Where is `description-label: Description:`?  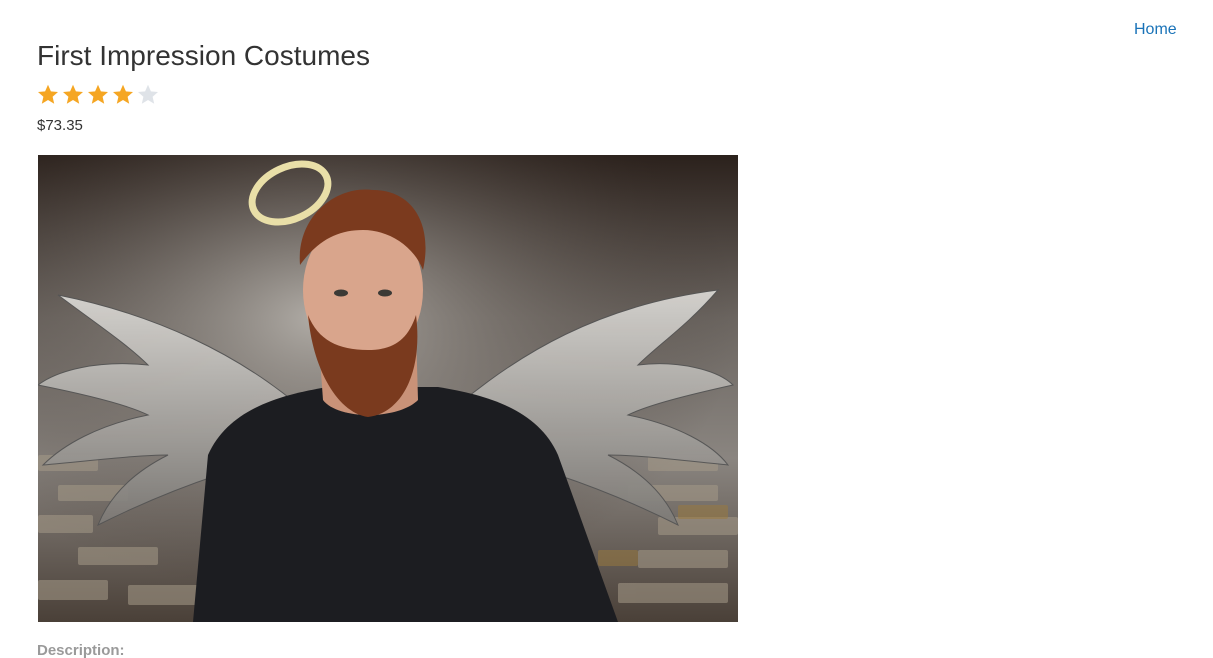
description-label: Description: is located at coordinates (81, 650).